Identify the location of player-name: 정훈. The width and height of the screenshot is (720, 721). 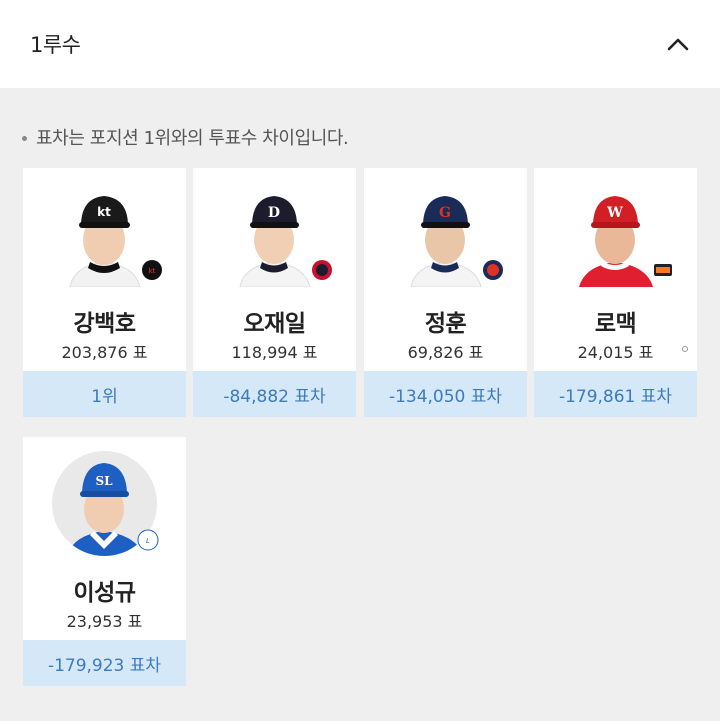
(445, 324).